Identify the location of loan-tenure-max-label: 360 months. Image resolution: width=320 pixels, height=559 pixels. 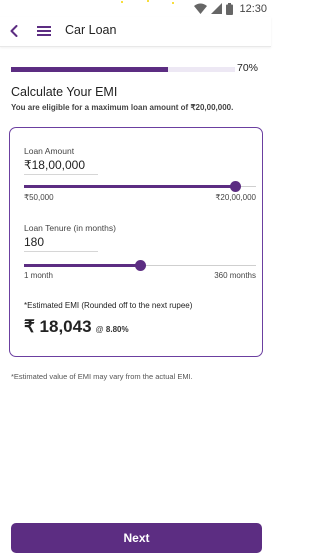
(235, 275).